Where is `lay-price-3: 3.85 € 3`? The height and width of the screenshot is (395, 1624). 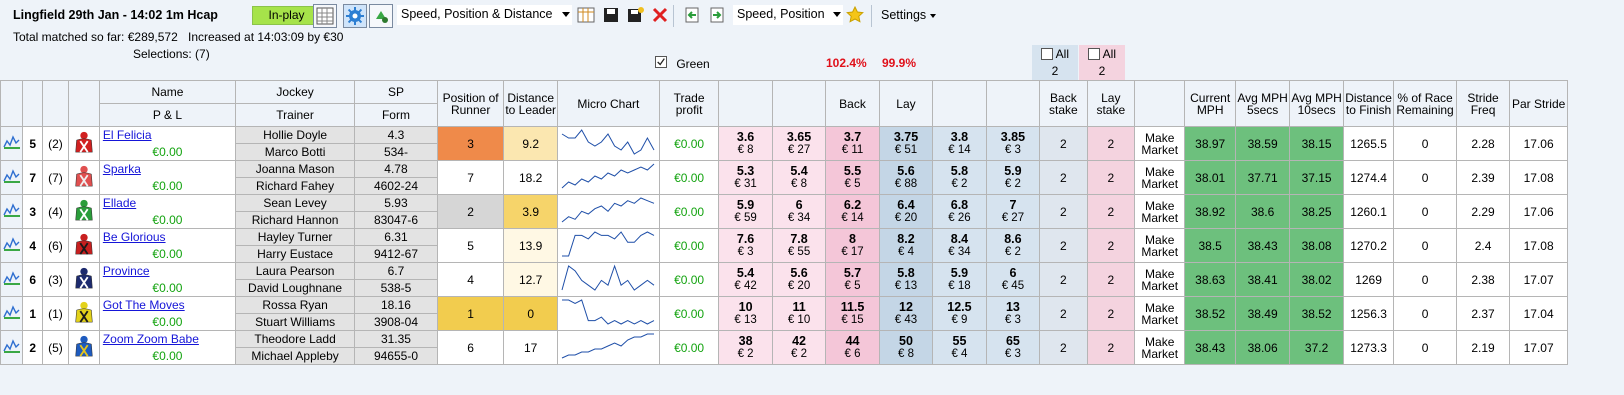
lay-price-3: 3.85 € 3 is located at coordinates (1013, 143).